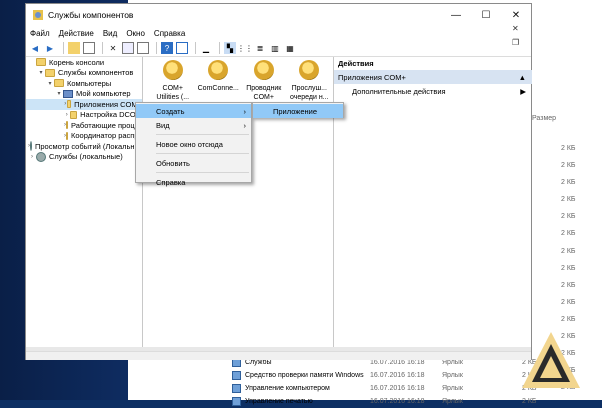 Image resolution: width=602 pixels, height=408 pixels. Describe the element at coordinates (278, 33) in the screenshot. I see `menu-bar: Файл Действие Вид Окно Справка` at that location.